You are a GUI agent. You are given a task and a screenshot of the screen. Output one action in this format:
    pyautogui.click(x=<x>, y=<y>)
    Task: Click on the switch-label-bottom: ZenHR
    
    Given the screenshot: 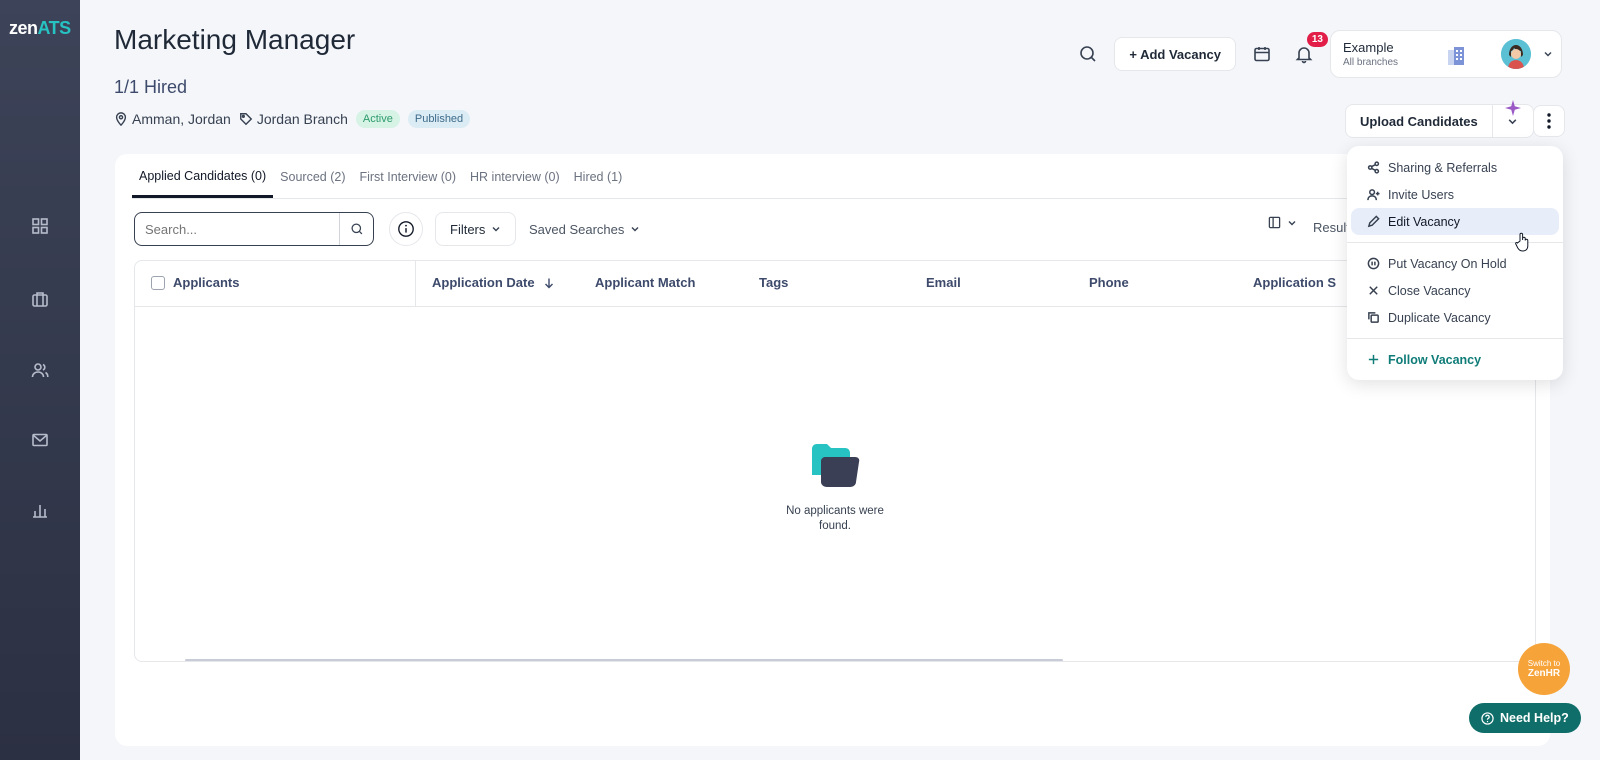 What is the action you would take?
    pyautogui.click(x=1544, y=673)
    